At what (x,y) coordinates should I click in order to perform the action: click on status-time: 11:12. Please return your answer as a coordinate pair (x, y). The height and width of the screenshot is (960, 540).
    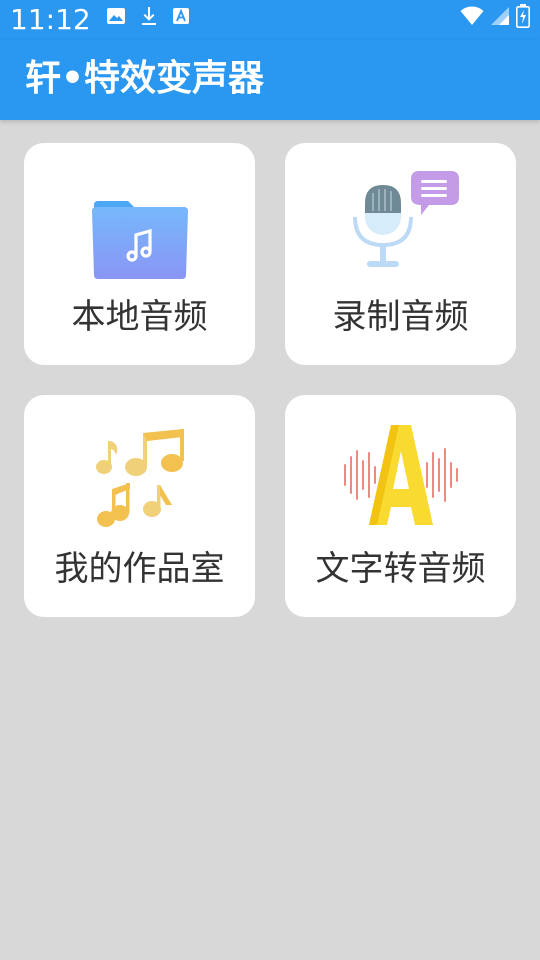
    Looking at the image, I should click on (50, 19).